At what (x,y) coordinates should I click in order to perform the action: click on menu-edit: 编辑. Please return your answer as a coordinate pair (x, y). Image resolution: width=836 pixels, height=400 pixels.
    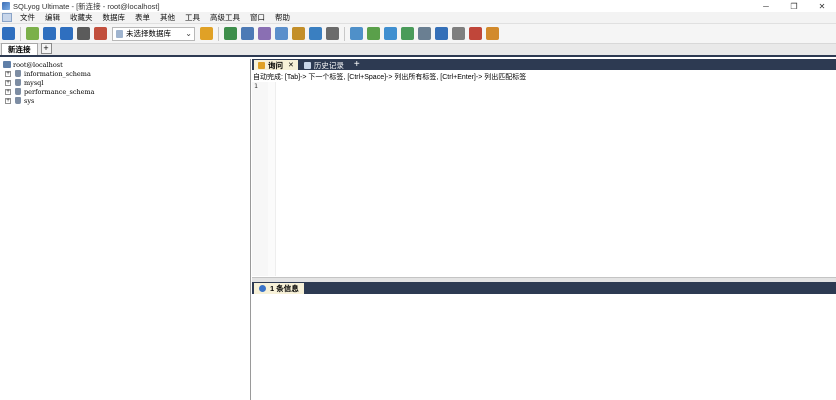
    Looking at the image, I should click on (52, 17).